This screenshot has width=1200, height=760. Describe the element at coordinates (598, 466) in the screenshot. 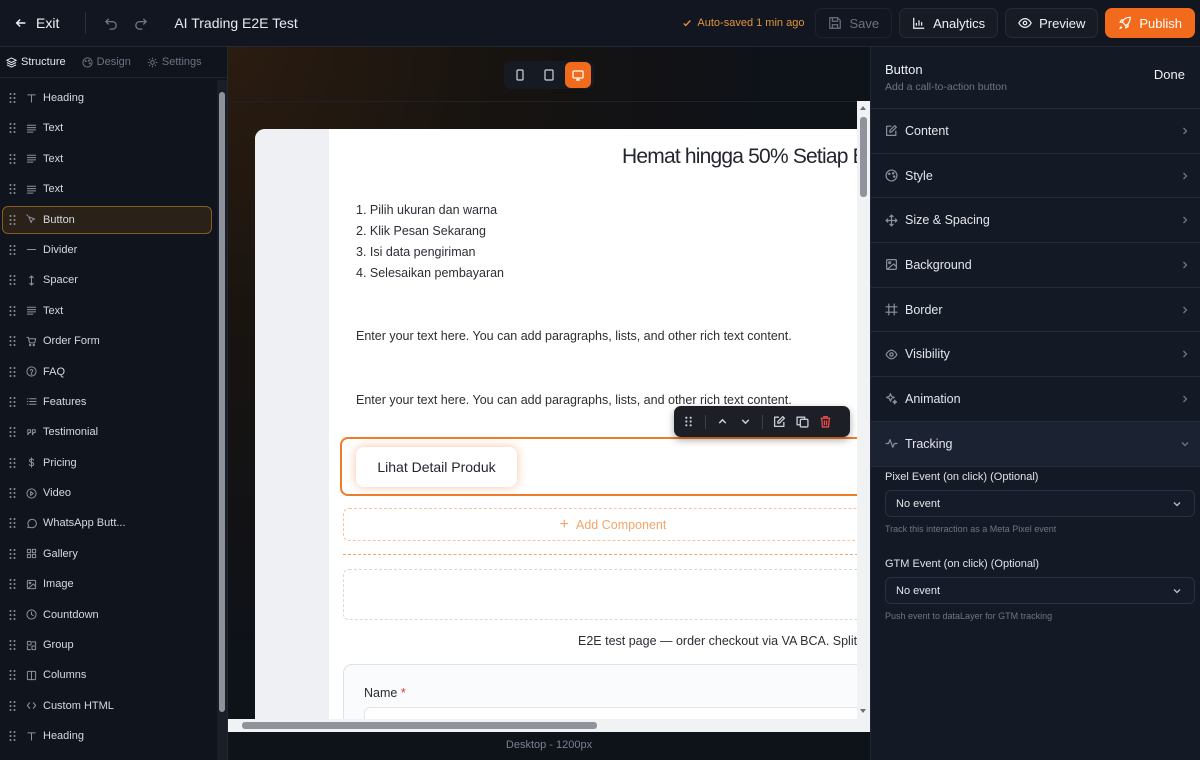

I see `selected-button-block: Lihat Detail Produk` at that location.